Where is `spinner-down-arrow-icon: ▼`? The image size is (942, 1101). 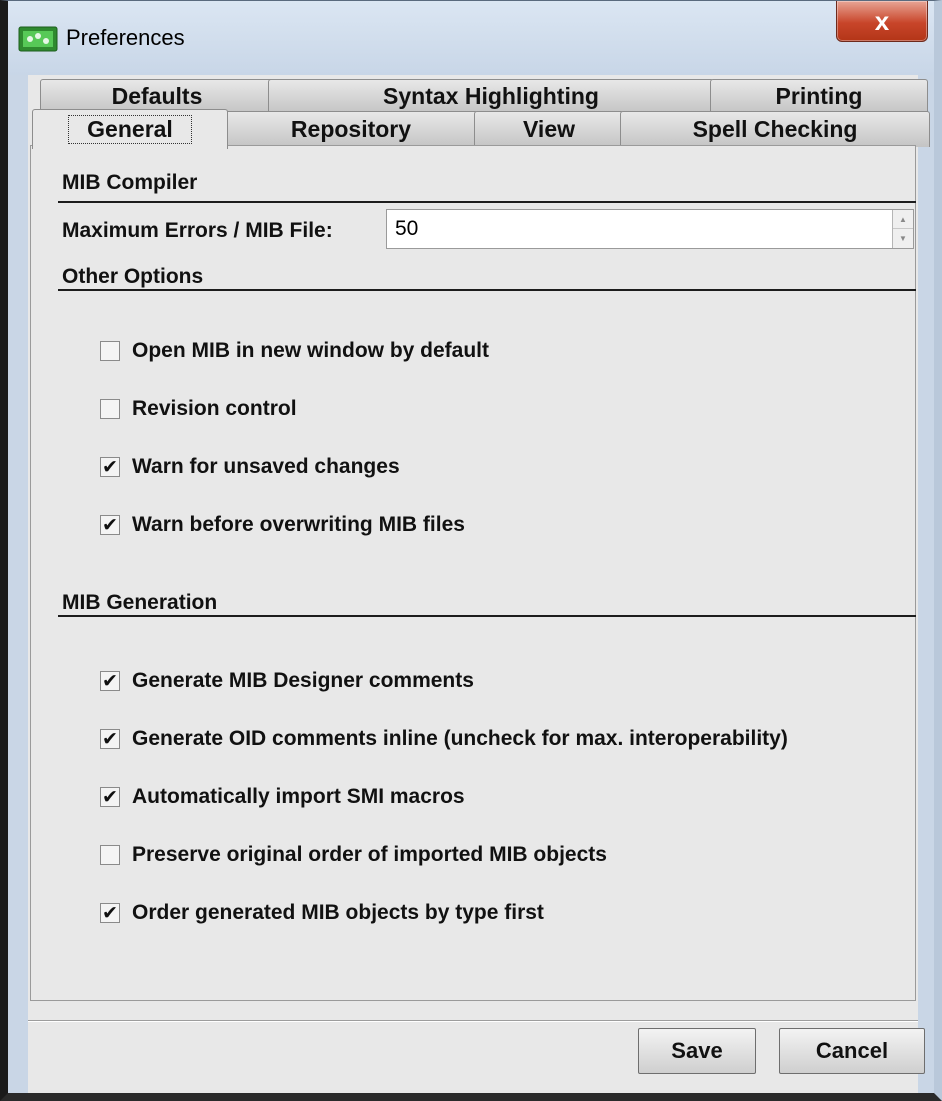
spinner-down-arrow-icon: ▼ is located at coordinates (903, 238).